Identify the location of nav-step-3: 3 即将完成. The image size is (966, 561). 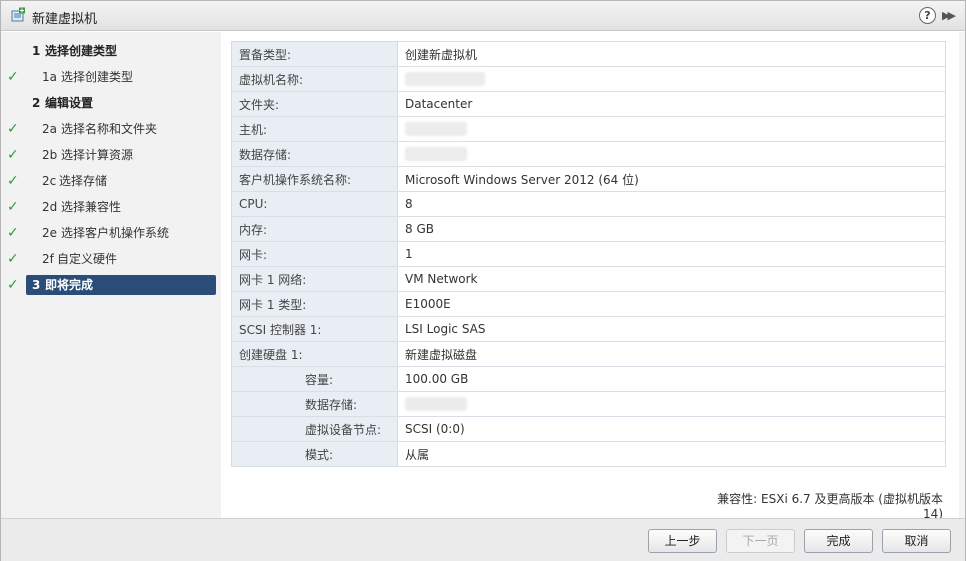
(121, 285).